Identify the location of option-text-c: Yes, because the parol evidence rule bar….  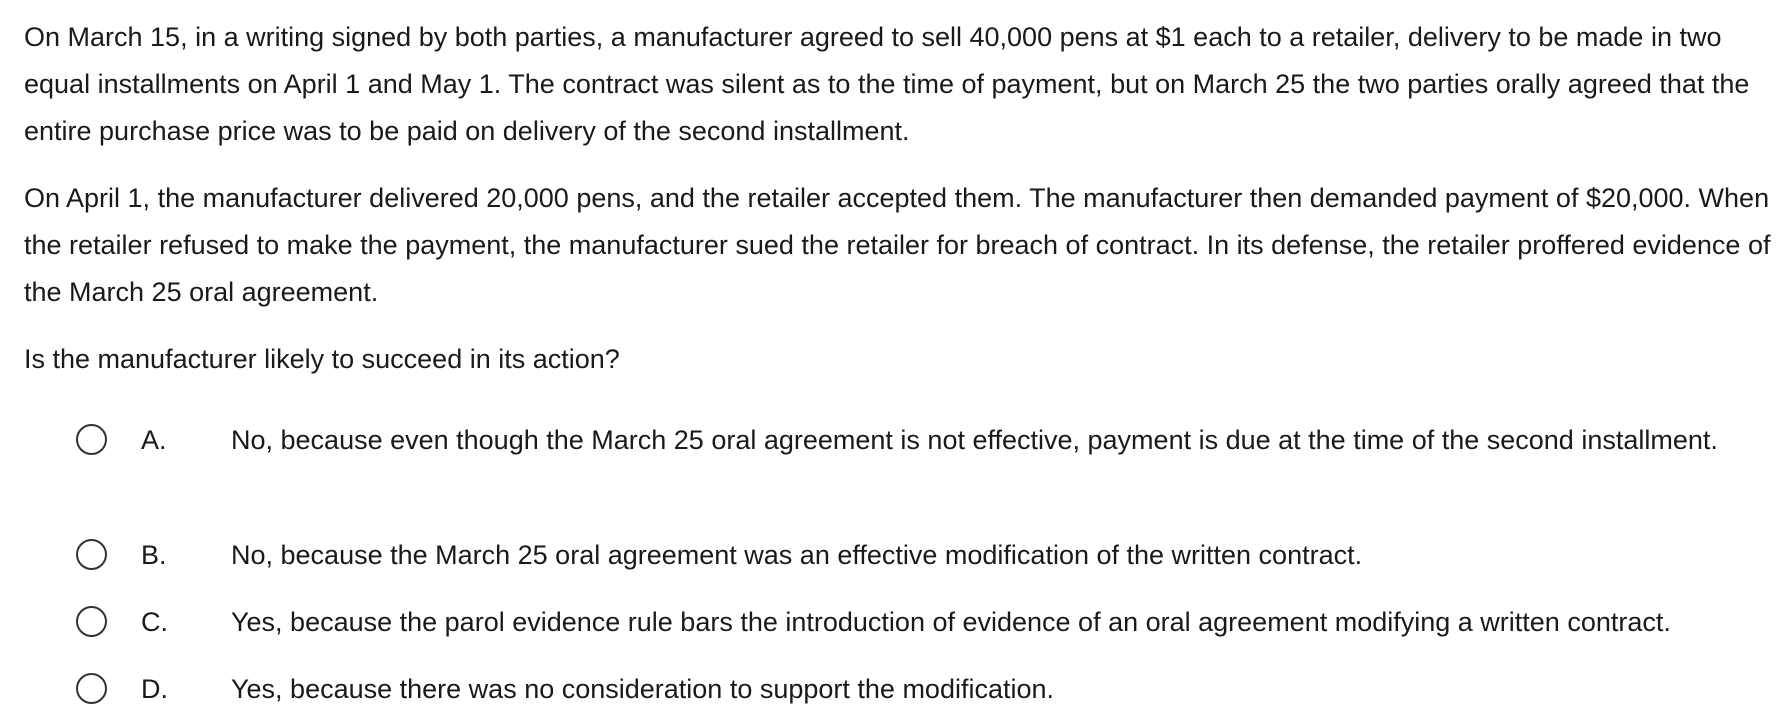
(951, 622).